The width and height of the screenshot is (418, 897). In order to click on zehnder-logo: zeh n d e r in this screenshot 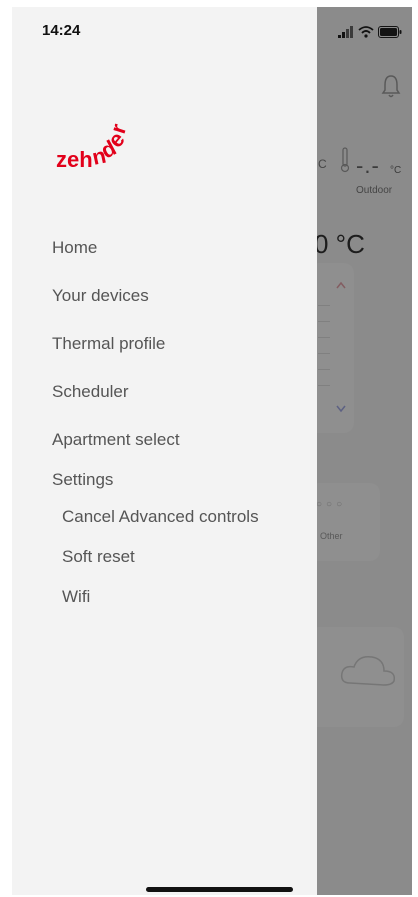, I will do `click(94, 145)`.